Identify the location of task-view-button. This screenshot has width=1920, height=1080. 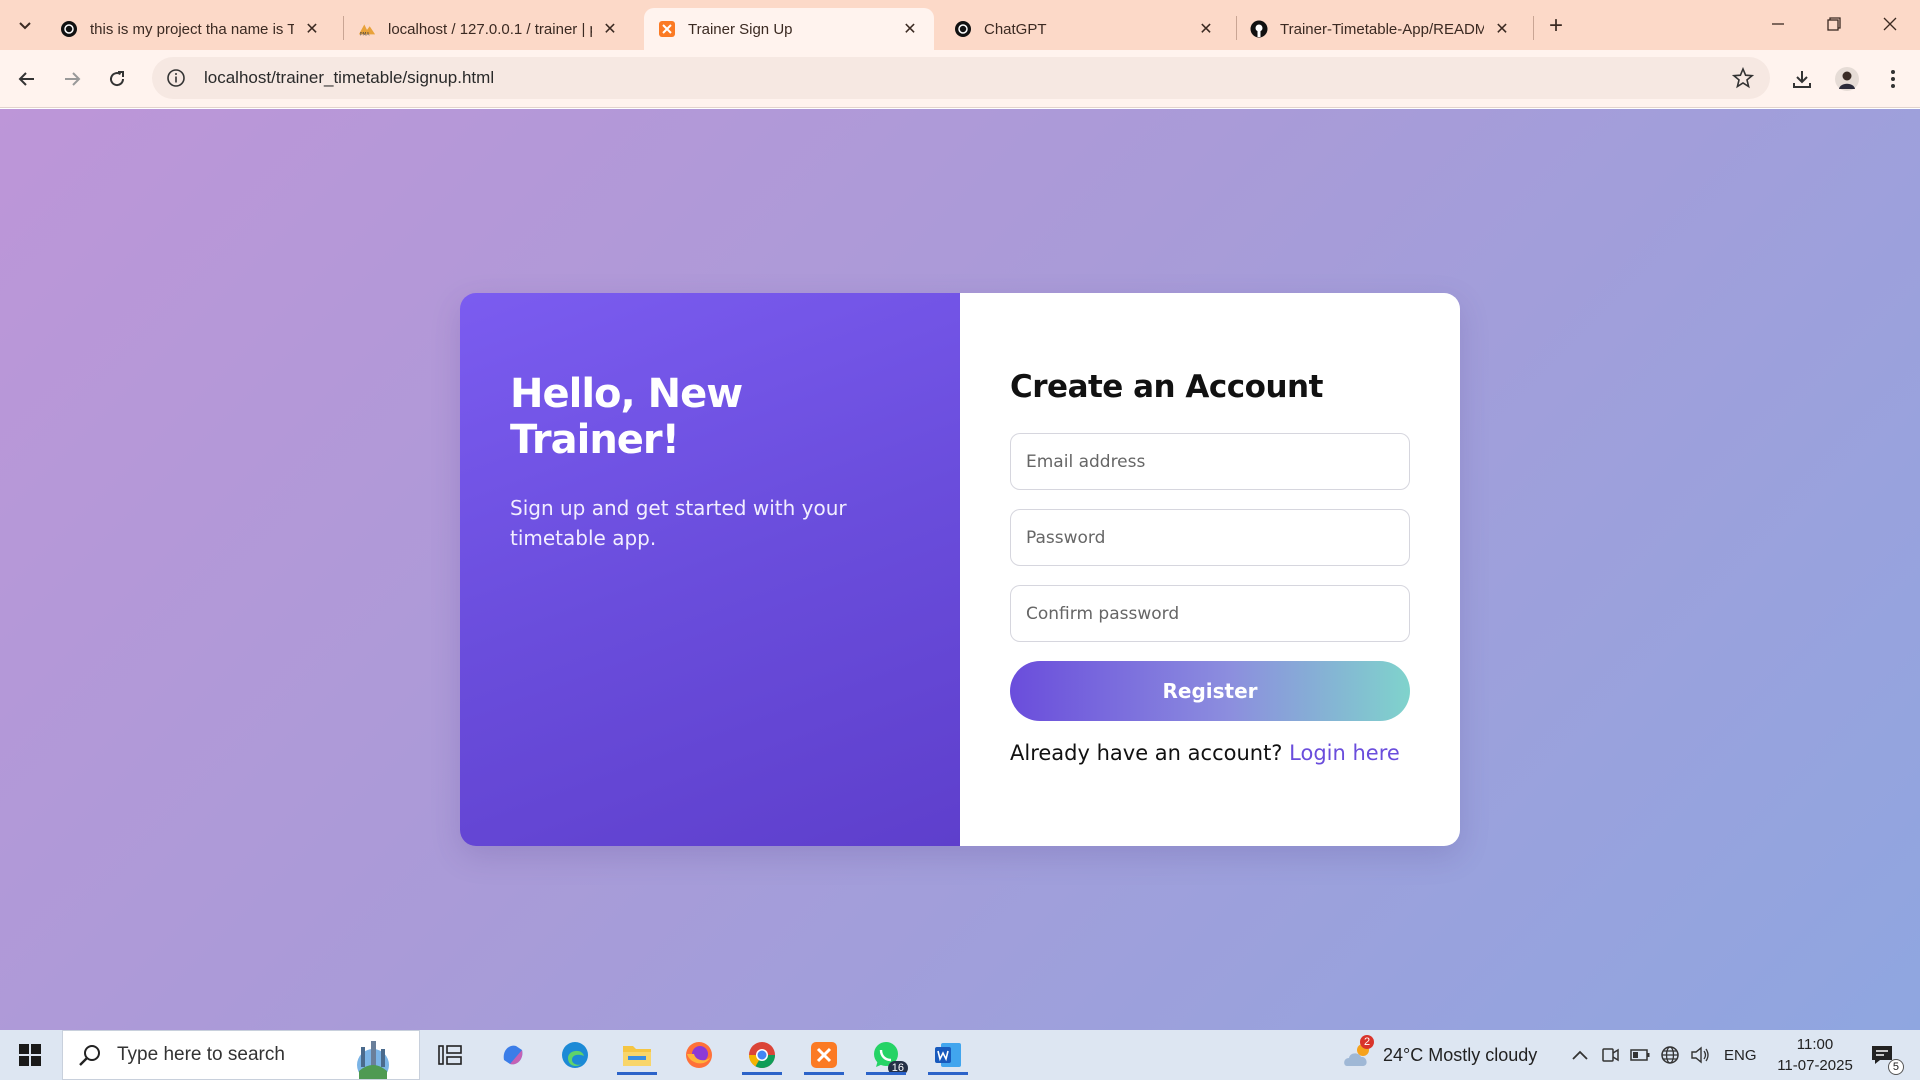
(450, 1055).